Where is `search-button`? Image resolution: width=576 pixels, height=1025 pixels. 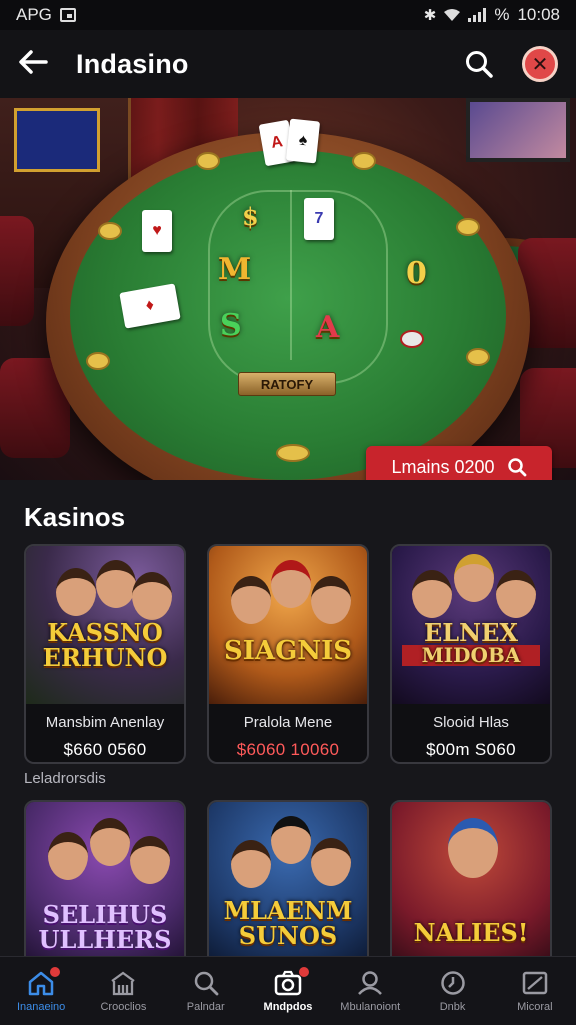
search-button is located at coordinates (479, 64).